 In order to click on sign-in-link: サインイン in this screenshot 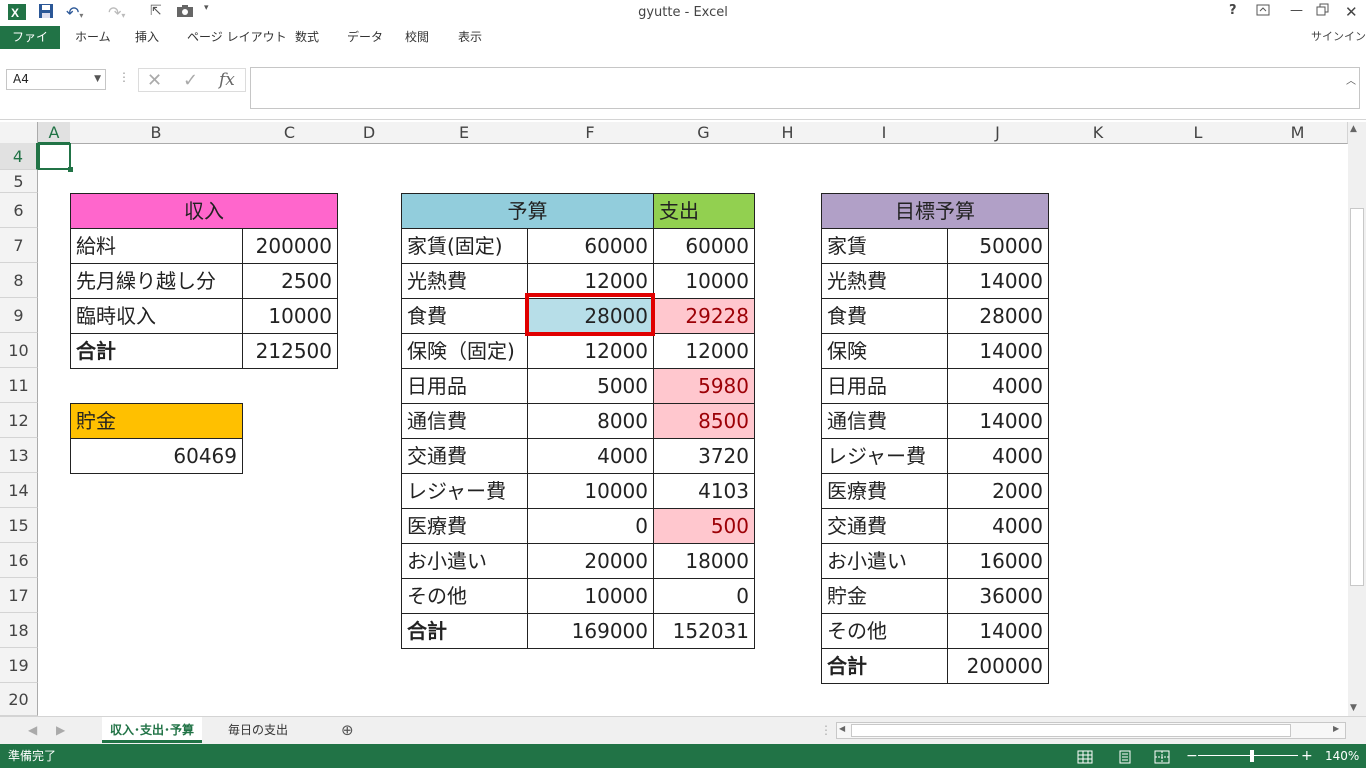, I will do `click(1338, 36)`.